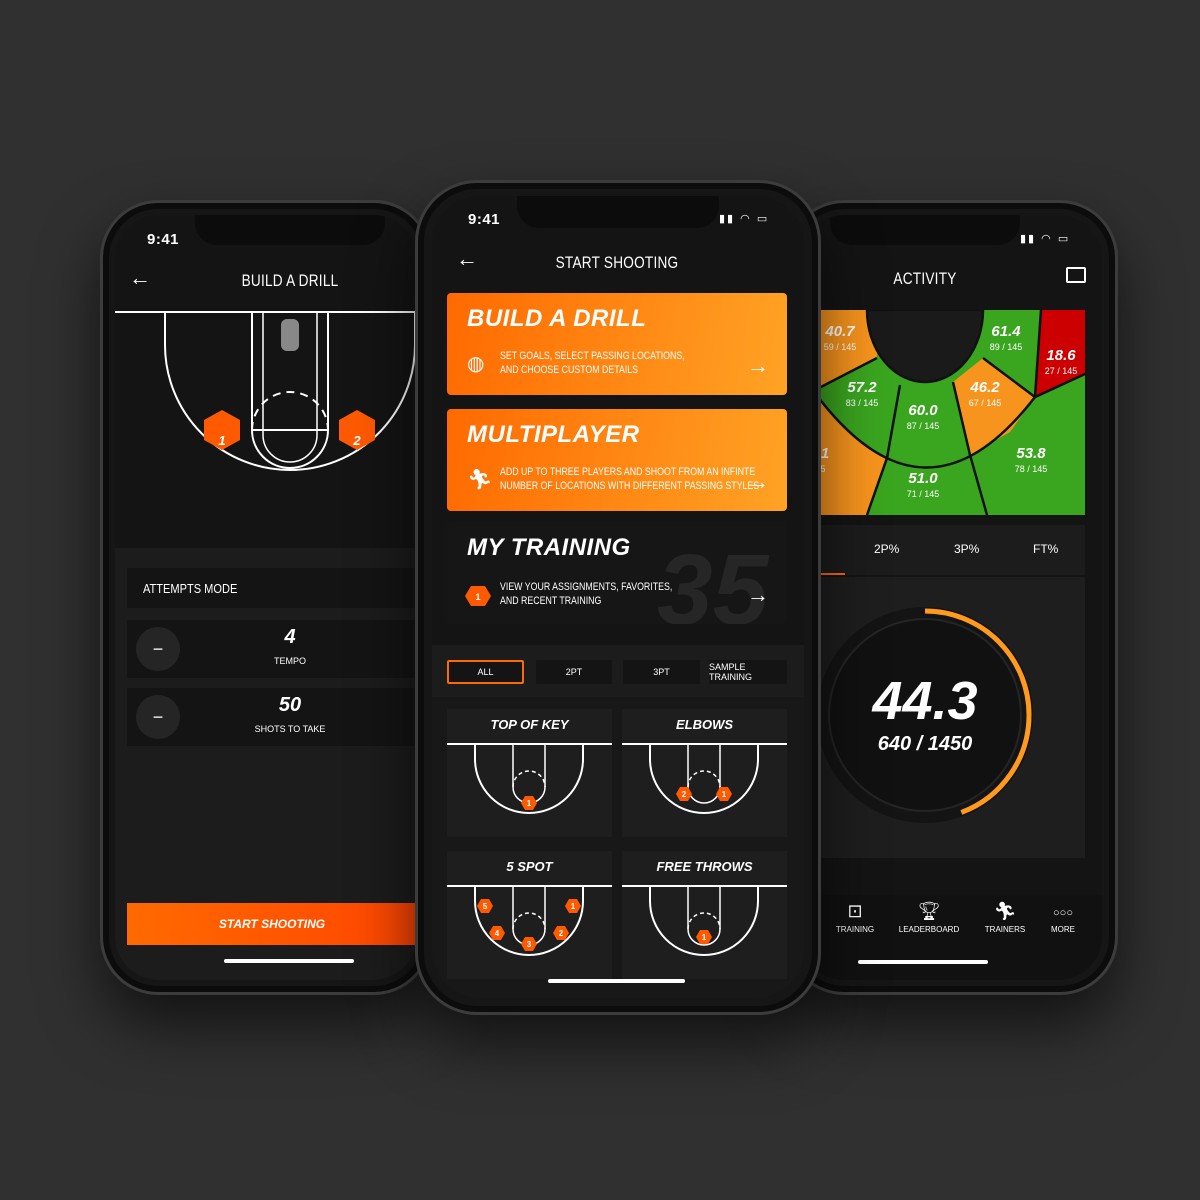 Image resolution: width=1200 pixels, height=1200 pixels. Describe the element at coordinates (1076, 275) in the screenshot. I see `chat-icon` at that location.